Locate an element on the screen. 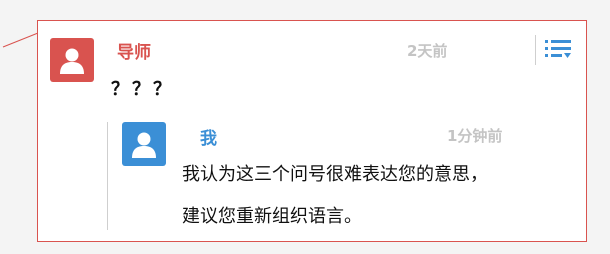 The height and width of the screenshot is (254, 610). my-avatar is located at coordinates (144, 144).